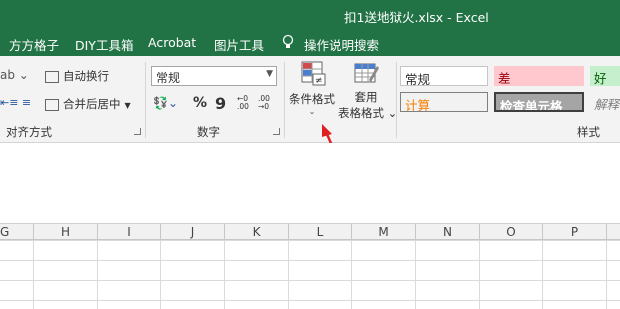 Image resolution: width=620 pixels, height=309 pixels. What do you see at coordinates (276, 131) in the screenshot?
I see `number-launcher` at bounding box center [276, 131].